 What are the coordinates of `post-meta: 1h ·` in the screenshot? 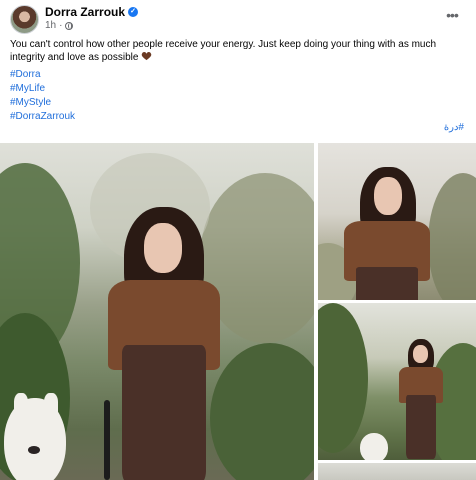 It's located at (59, 25).